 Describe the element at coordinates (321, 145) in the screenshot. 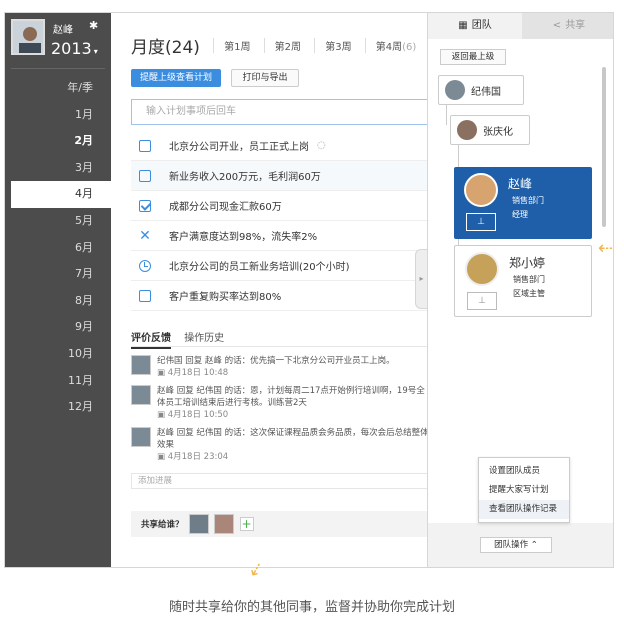

I see `comment-icon: ◌` at that location.